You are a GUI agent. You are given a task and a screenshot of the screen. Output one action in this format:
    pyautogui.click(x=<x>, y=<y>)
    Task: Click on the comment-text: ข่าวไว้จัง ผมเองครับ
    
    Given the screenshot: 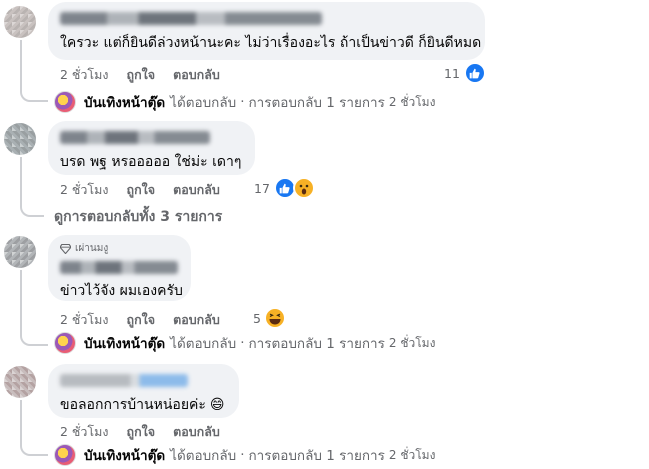 What is the action you would take?
    pyautogui.click(x=121, y=291)
    